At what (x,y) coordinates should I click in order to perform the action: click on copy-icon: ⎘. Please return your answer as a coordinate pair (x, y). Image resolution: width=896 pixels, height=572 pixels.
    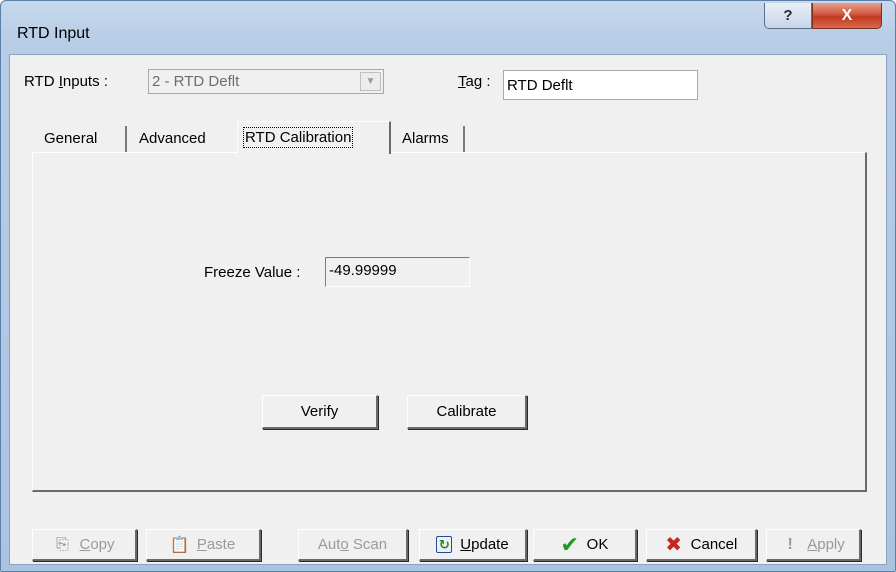
    Looking at the image, I should click on (62, 544).